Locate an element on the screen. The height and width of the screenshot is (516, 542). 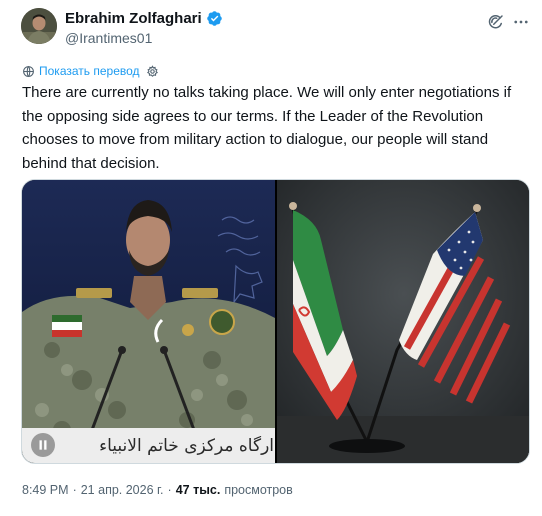
video-banner-text: ارگاه مرکزی خاتم الانبیاء is located at coordinates (186, 446).